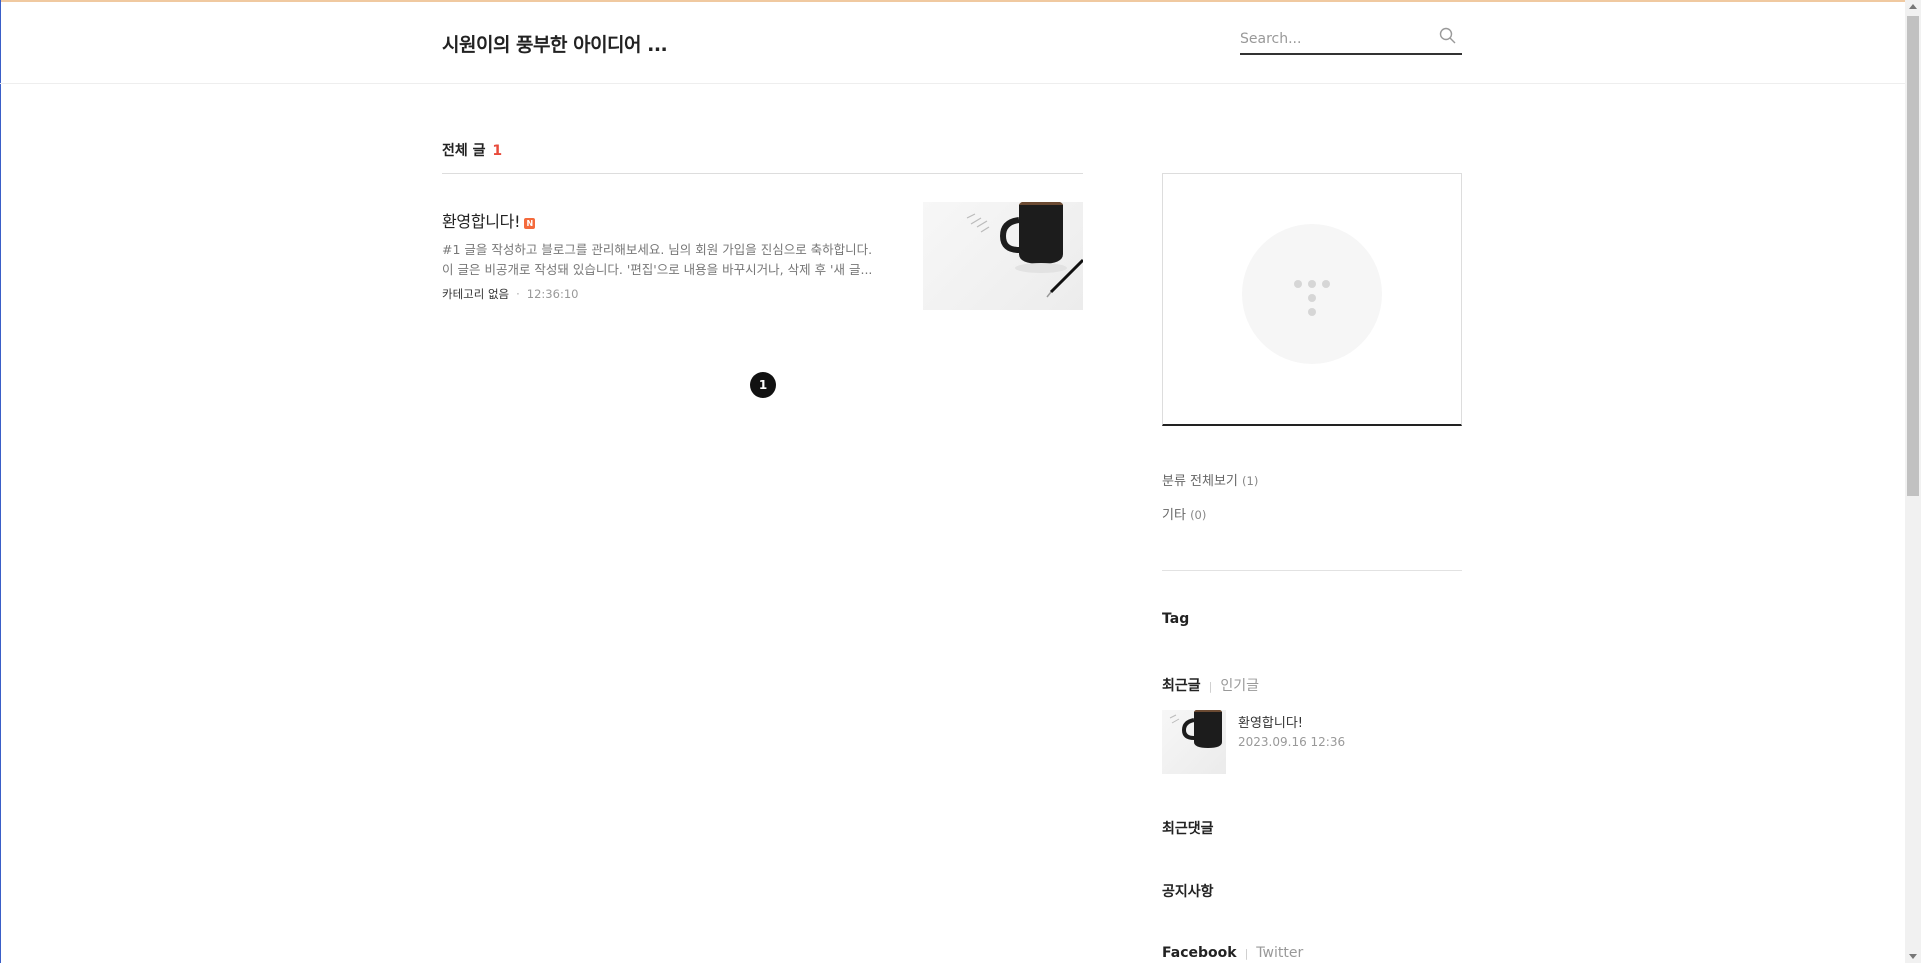 This screenshot has width=1921, height=963. What do you see at coordinates (510, 294) in the screenshot?
I see `post-meta: 카테고리 없음 · 12:36:10` at bounding box center [510, 294].